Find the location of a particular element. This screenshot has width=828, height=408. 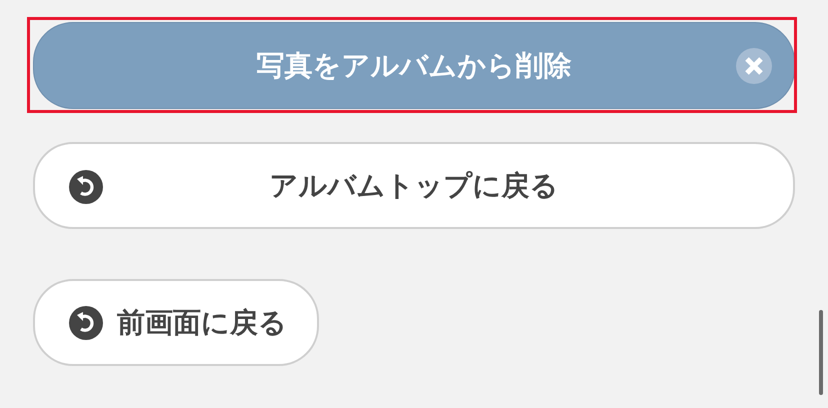

back-button: 前画面に戻る is located at coordinates (176, 322).